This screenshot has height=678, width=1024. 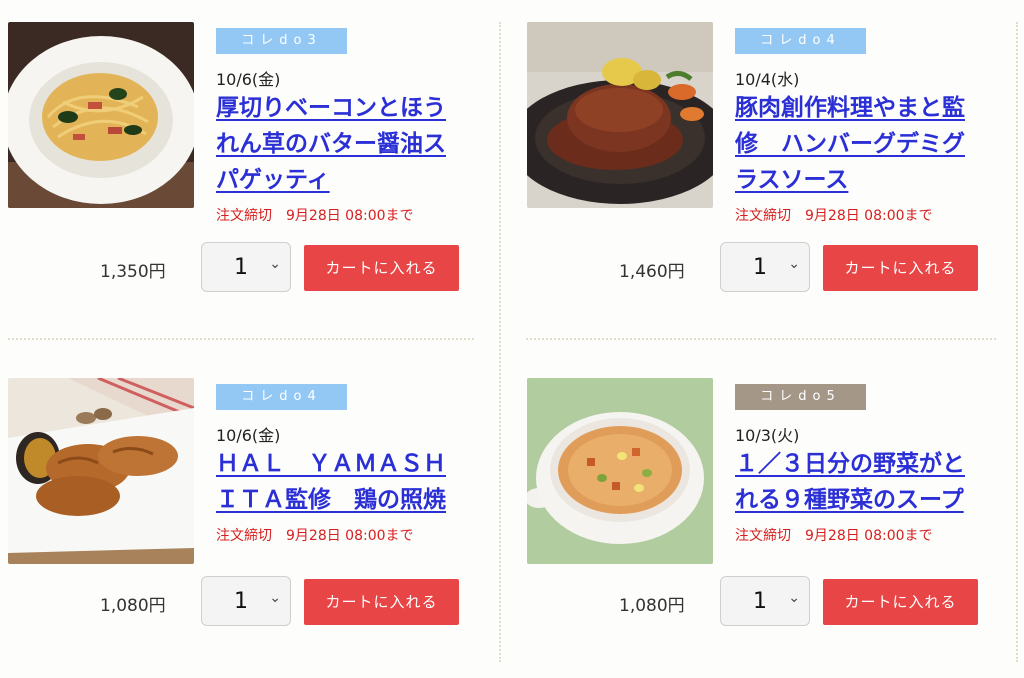 I want to click on product-price: 1,350円, so click(x=133, y=272).